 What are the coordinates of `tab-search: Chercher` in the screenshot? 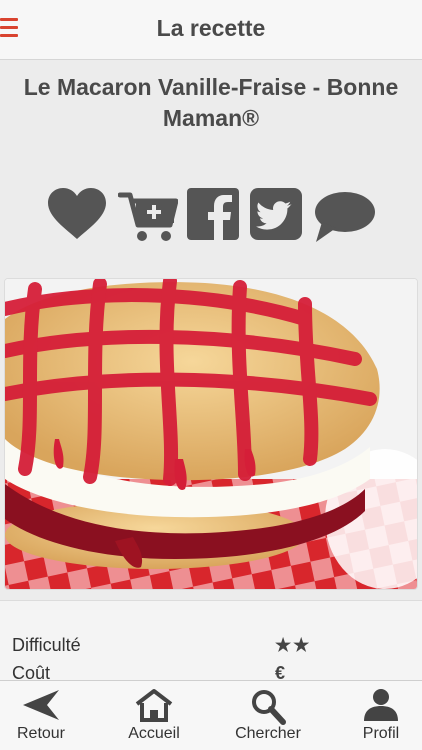 It's located at (268, 715).